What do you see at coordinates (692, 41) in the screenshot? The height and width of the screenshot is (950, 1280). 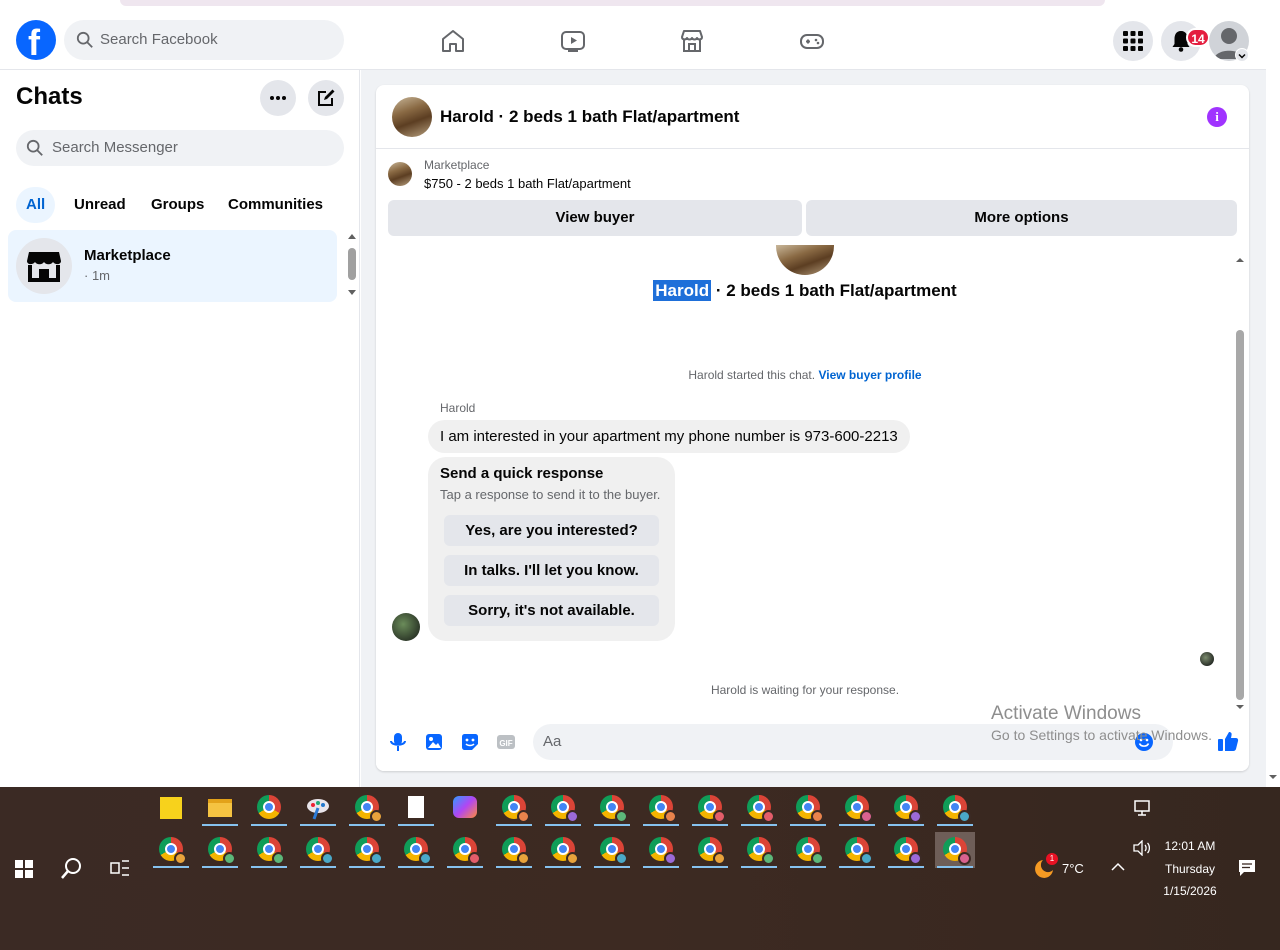 I see `marketplace-icon` at bounding box center [692, 41].